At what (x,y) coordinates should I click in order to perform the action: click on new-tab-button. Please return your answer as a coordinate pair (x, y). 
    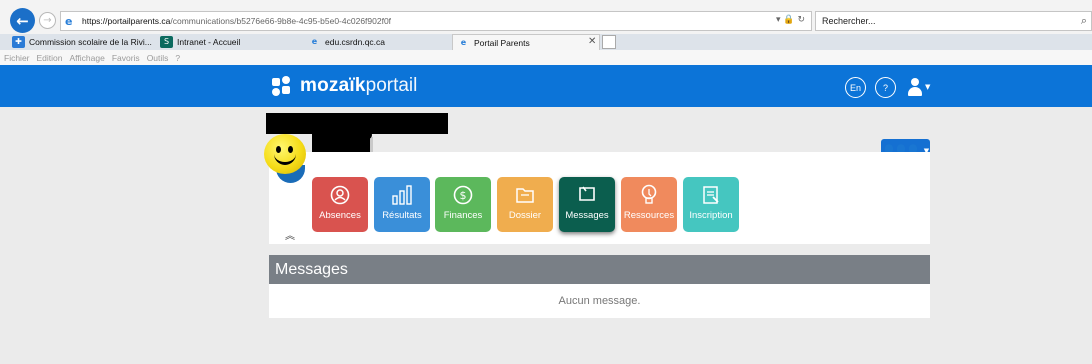
    Looking at the image, I should click on (609, 42).